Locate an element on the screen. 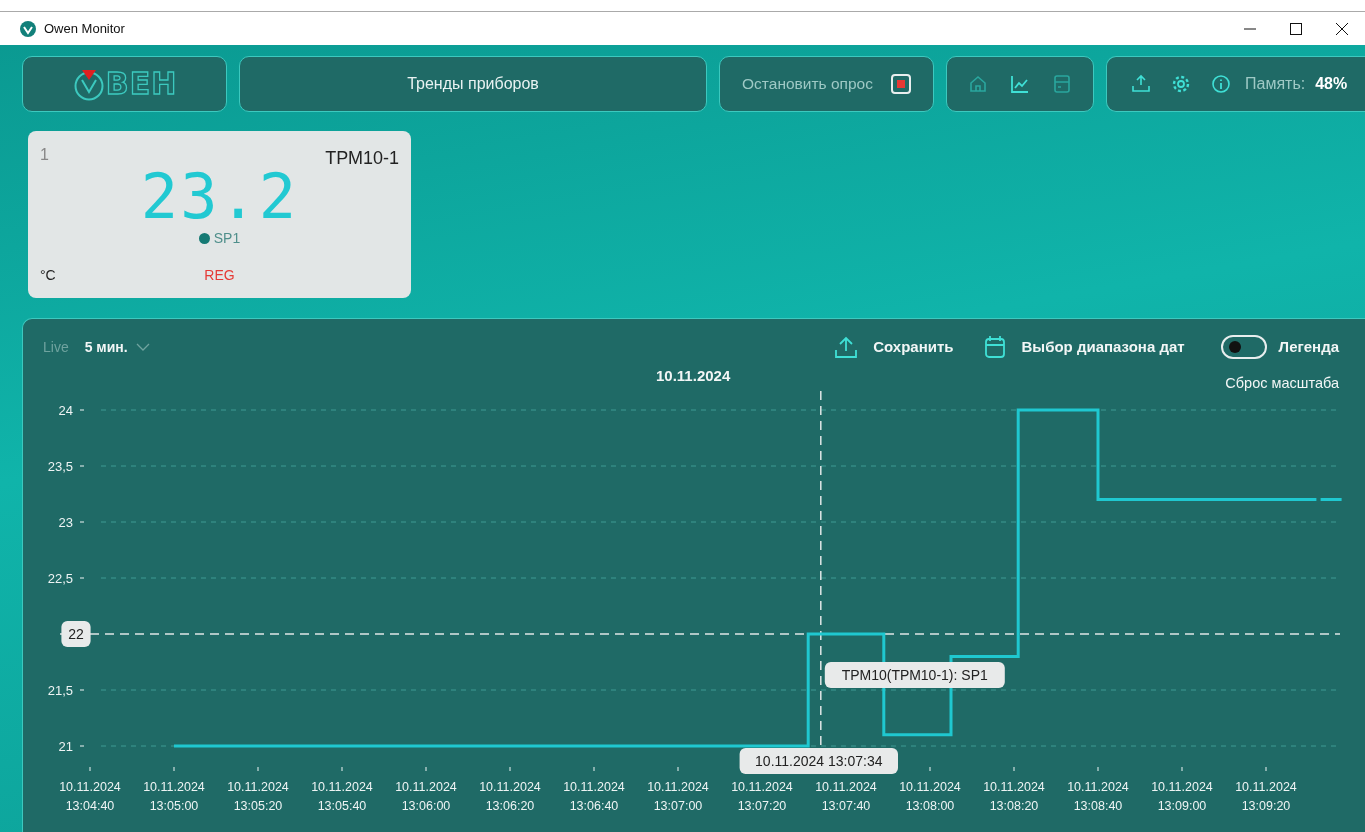 The image size is (1365, 832). save-button: Сохранить is located at coordinates (894, 347).